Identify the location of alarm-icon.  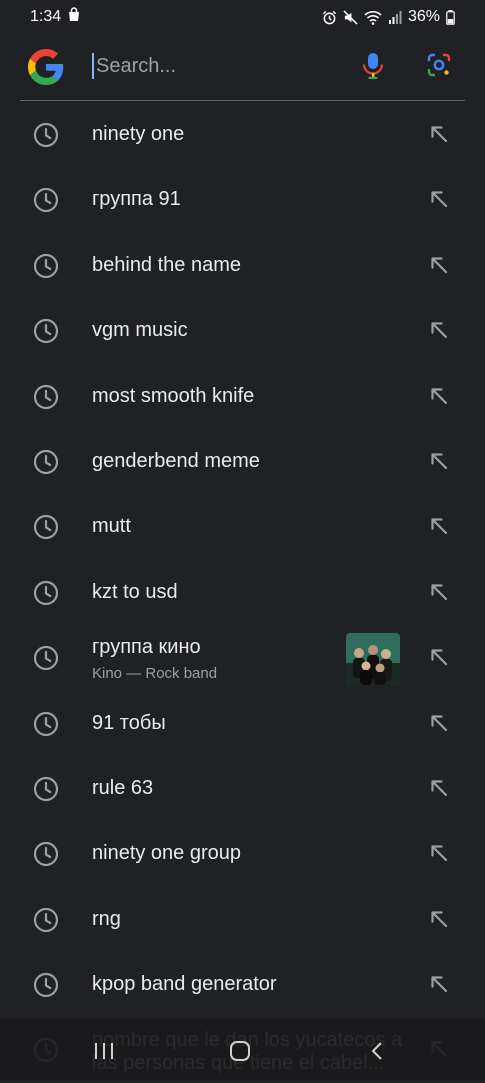
(329, 17).